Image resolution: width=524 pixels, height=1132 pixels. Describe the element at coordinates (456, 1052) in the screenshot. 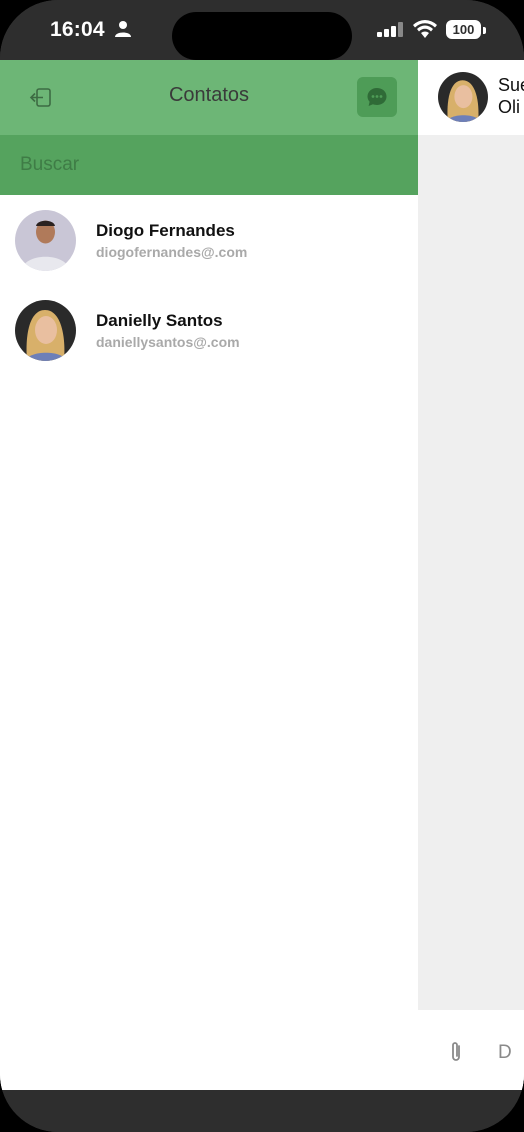

I see `paperclip-icon` at that location.